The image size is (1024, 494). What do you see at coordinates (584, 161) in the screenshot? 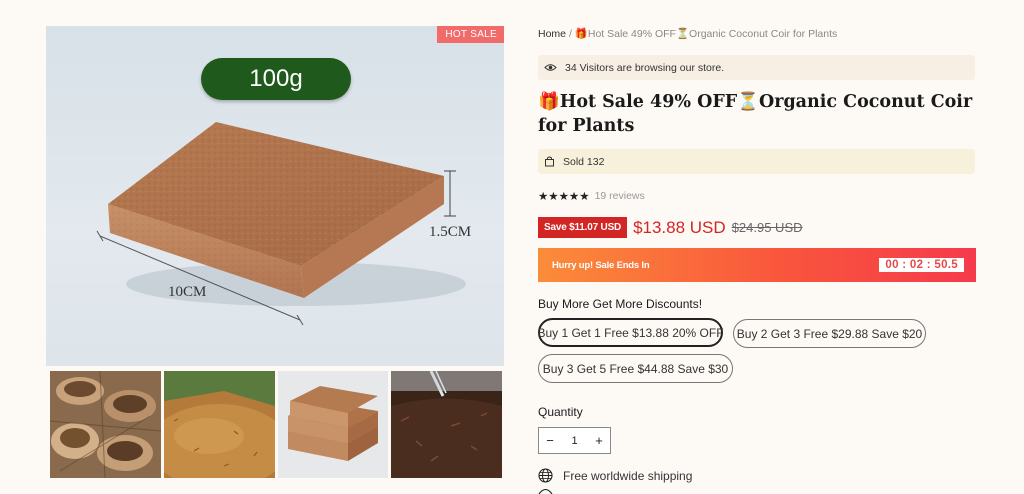
I see `sold-text: Sold 132` at bounding box center [584, 161].